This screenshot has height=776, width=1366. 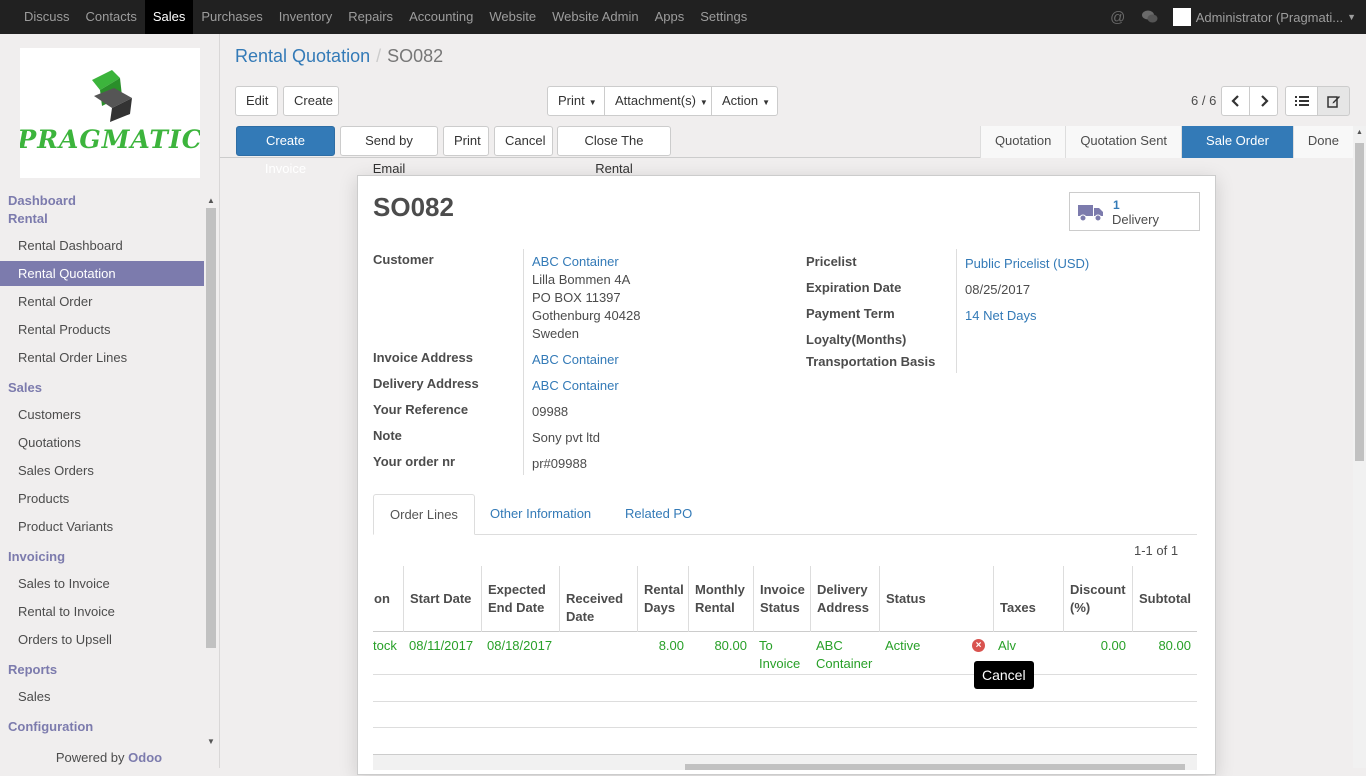 I want to click on tab-other-information: Other Information, so click(x=540, y=514).